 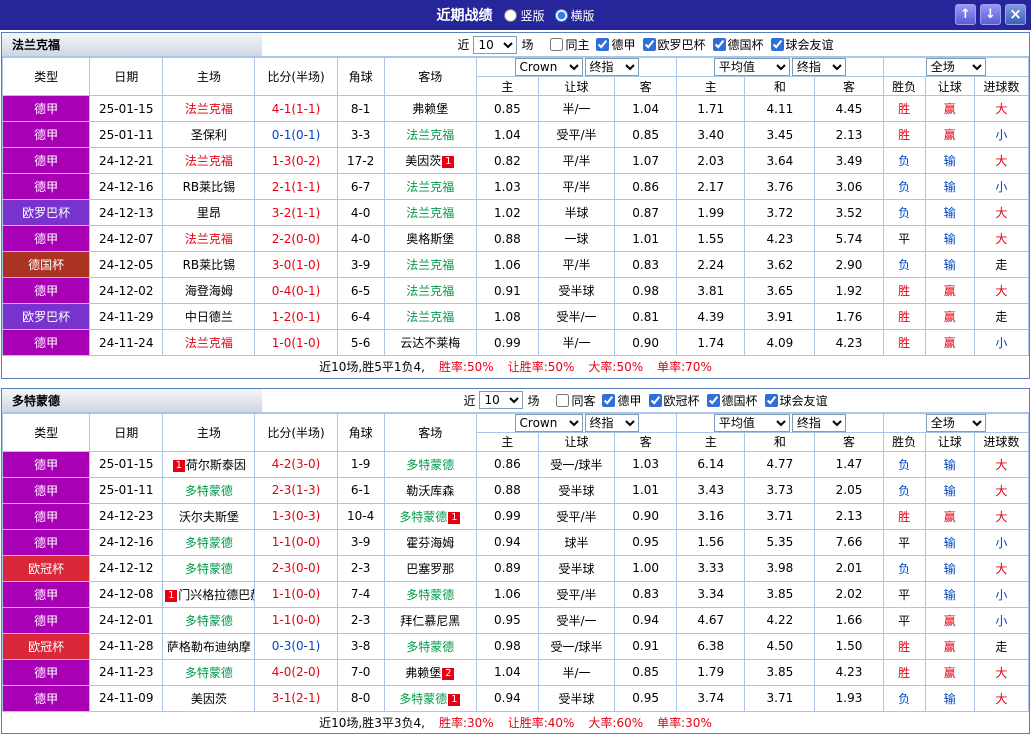 What do you see at coordinates (209, 213) in the screenshot?
I see `home-team-name: 里昂` at bounding box center [209, 213].